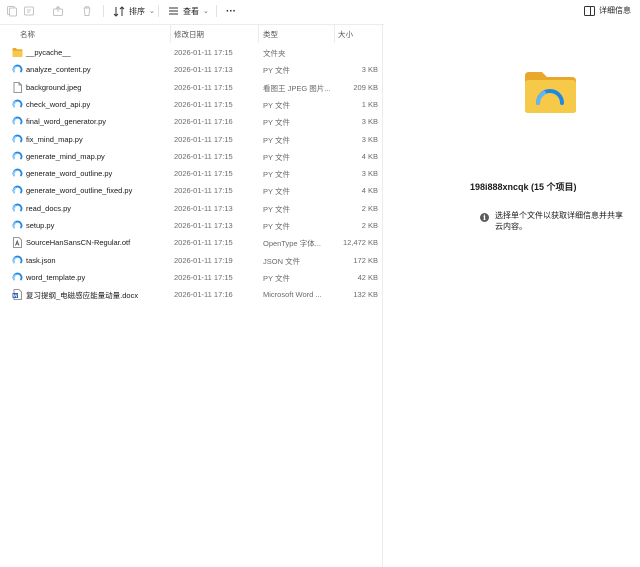 This screenshot has height=567, width=640. What do you see at coordinates (56, 277) in the screenshot?
I see `file-name: word_template.py` at bounding box center [56, 277].